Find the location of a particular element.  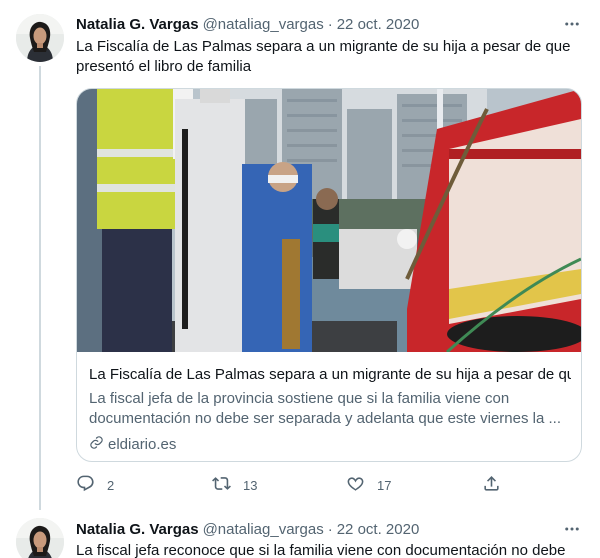

reply-count: 2 is located at coordinates (111, 485).